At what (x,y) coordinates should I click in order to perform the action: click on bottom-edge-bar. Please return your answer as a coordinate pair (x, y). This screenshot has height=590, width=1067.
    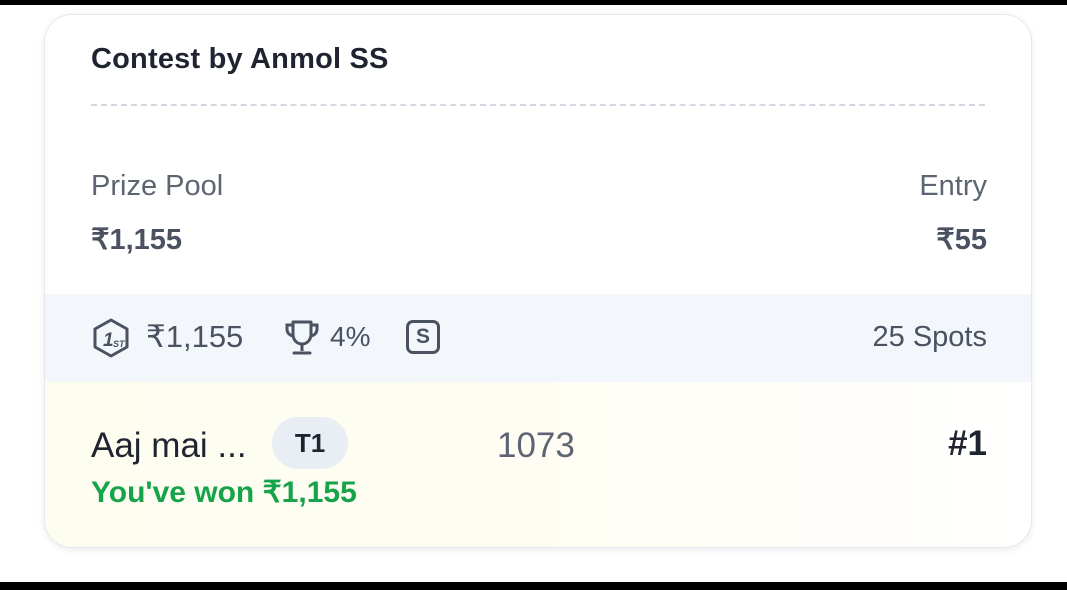
    Looking at the image, I should click on (533, 586).